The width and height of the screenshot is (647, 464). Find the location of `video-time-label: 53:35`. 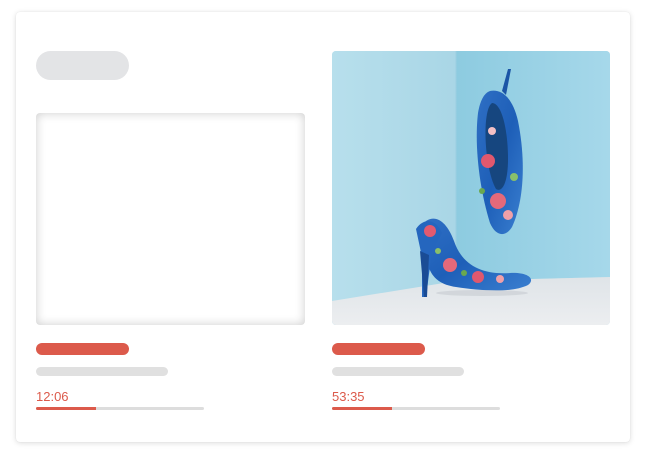

video-time-label: 53:35 is located at coordinates (348, 396).